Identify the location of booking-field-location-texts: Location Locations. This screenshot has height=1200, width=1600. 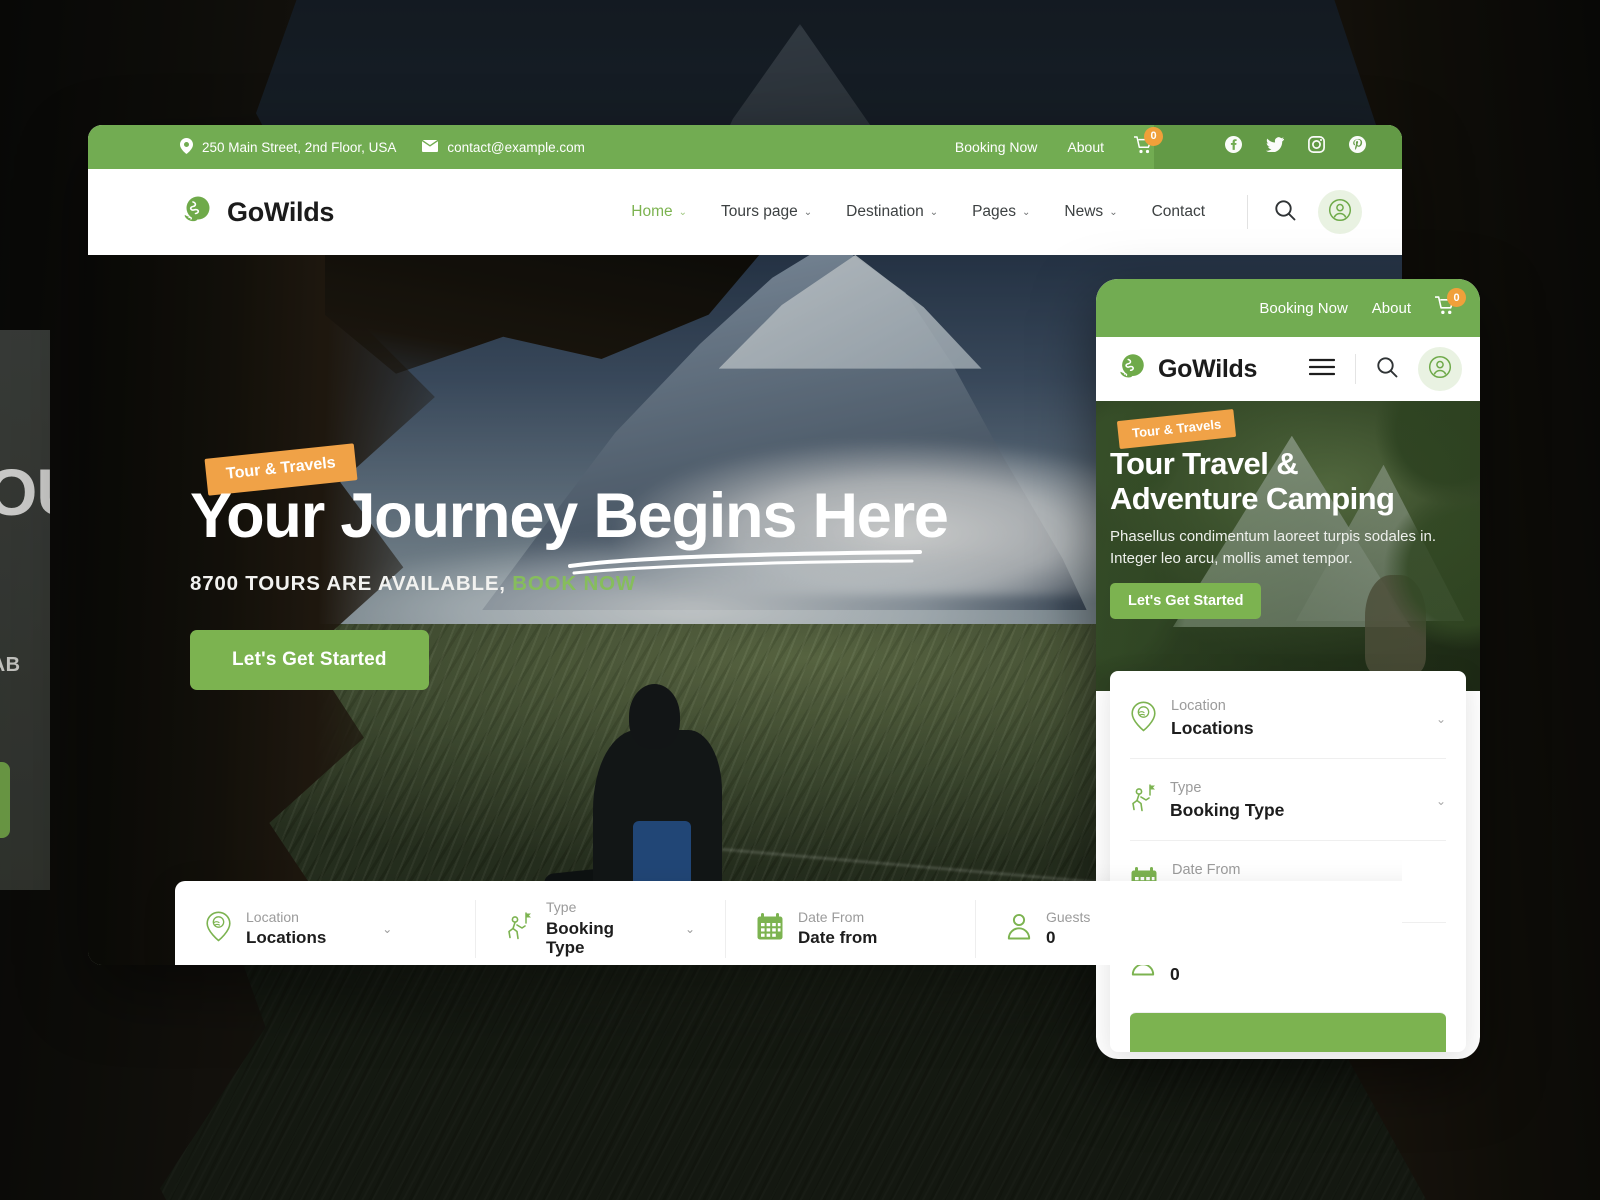
(286, 928).